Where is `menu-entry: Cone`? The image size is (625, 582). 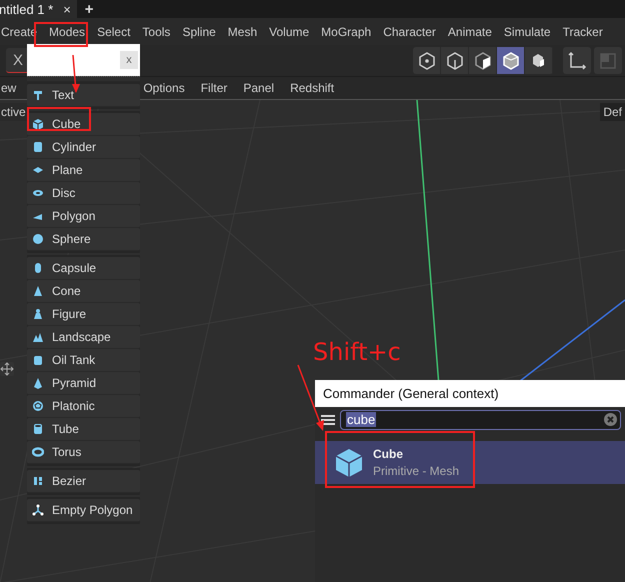 menu-entry: Cone is located at coordinates (83, 291).